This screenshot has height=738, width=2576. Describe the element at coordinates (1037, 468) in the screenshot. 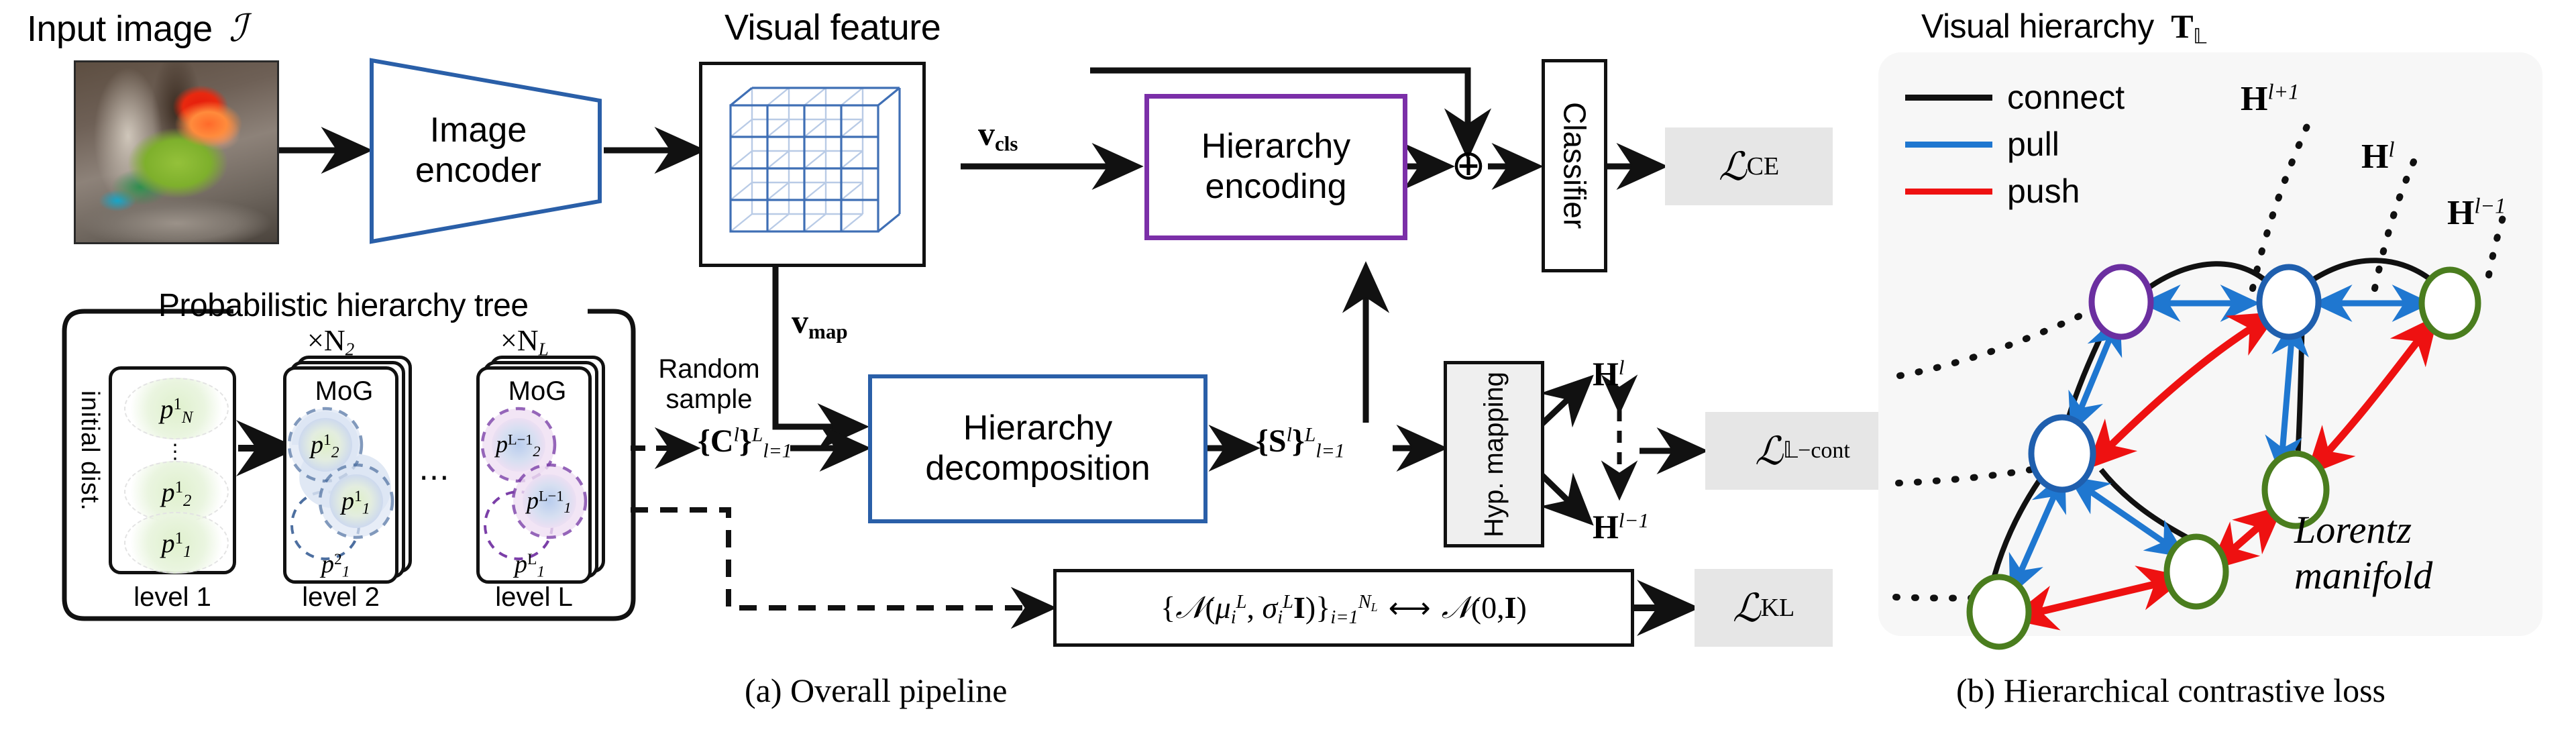

I see `hierarchy-decomposition-line2: decomposition` at that location.